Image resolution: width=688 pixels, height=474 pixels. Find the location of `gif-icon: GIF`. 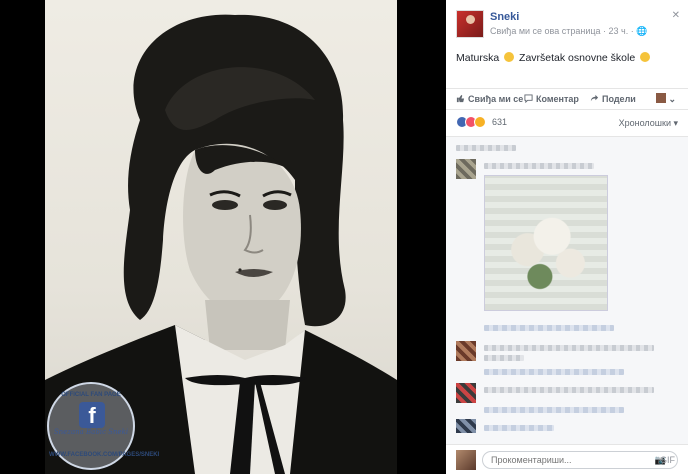

gif-icon: GIF is located at coordinates (667, 460).